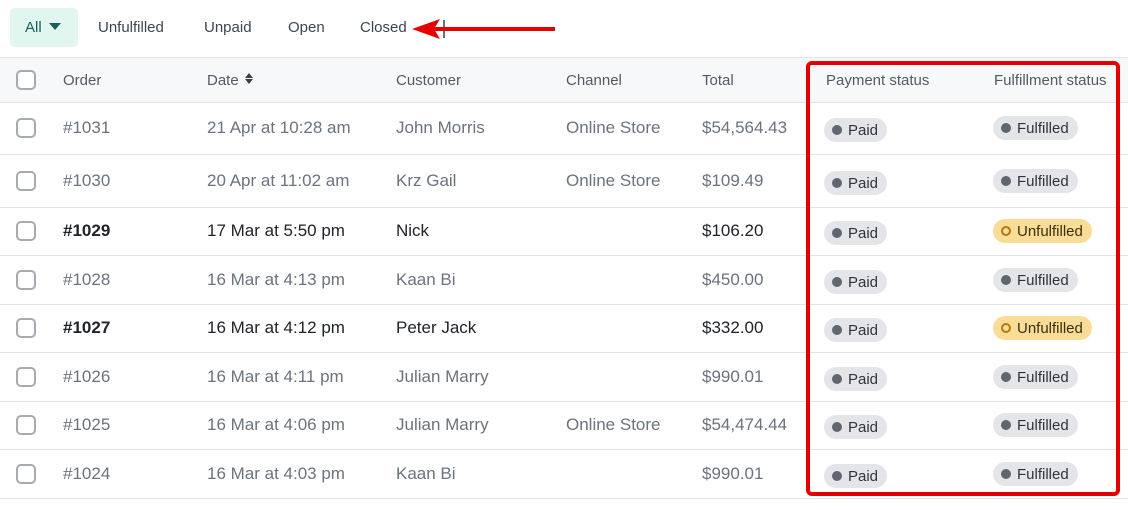 The height and width of the screenshot is (510, 1128). What do you see at coordinates (436, 327) in the screenshot?
I see `customer-name: Peter Jack` at bounding box center [436, 327].